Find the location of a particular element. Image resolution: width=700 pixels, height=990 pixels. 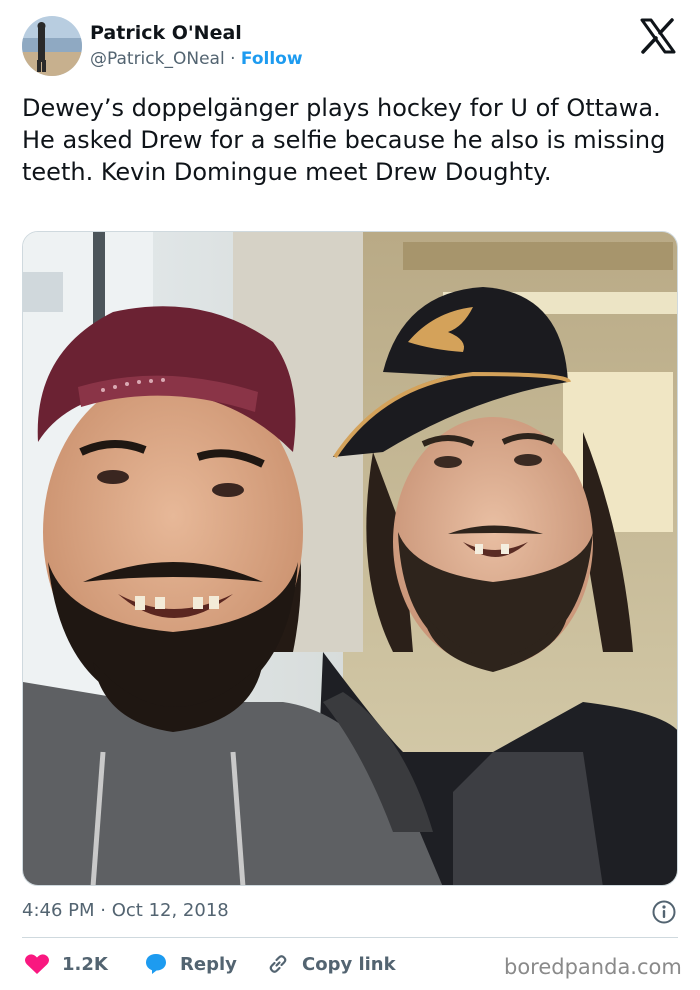

link-icon is located at coordinates (278, 964).